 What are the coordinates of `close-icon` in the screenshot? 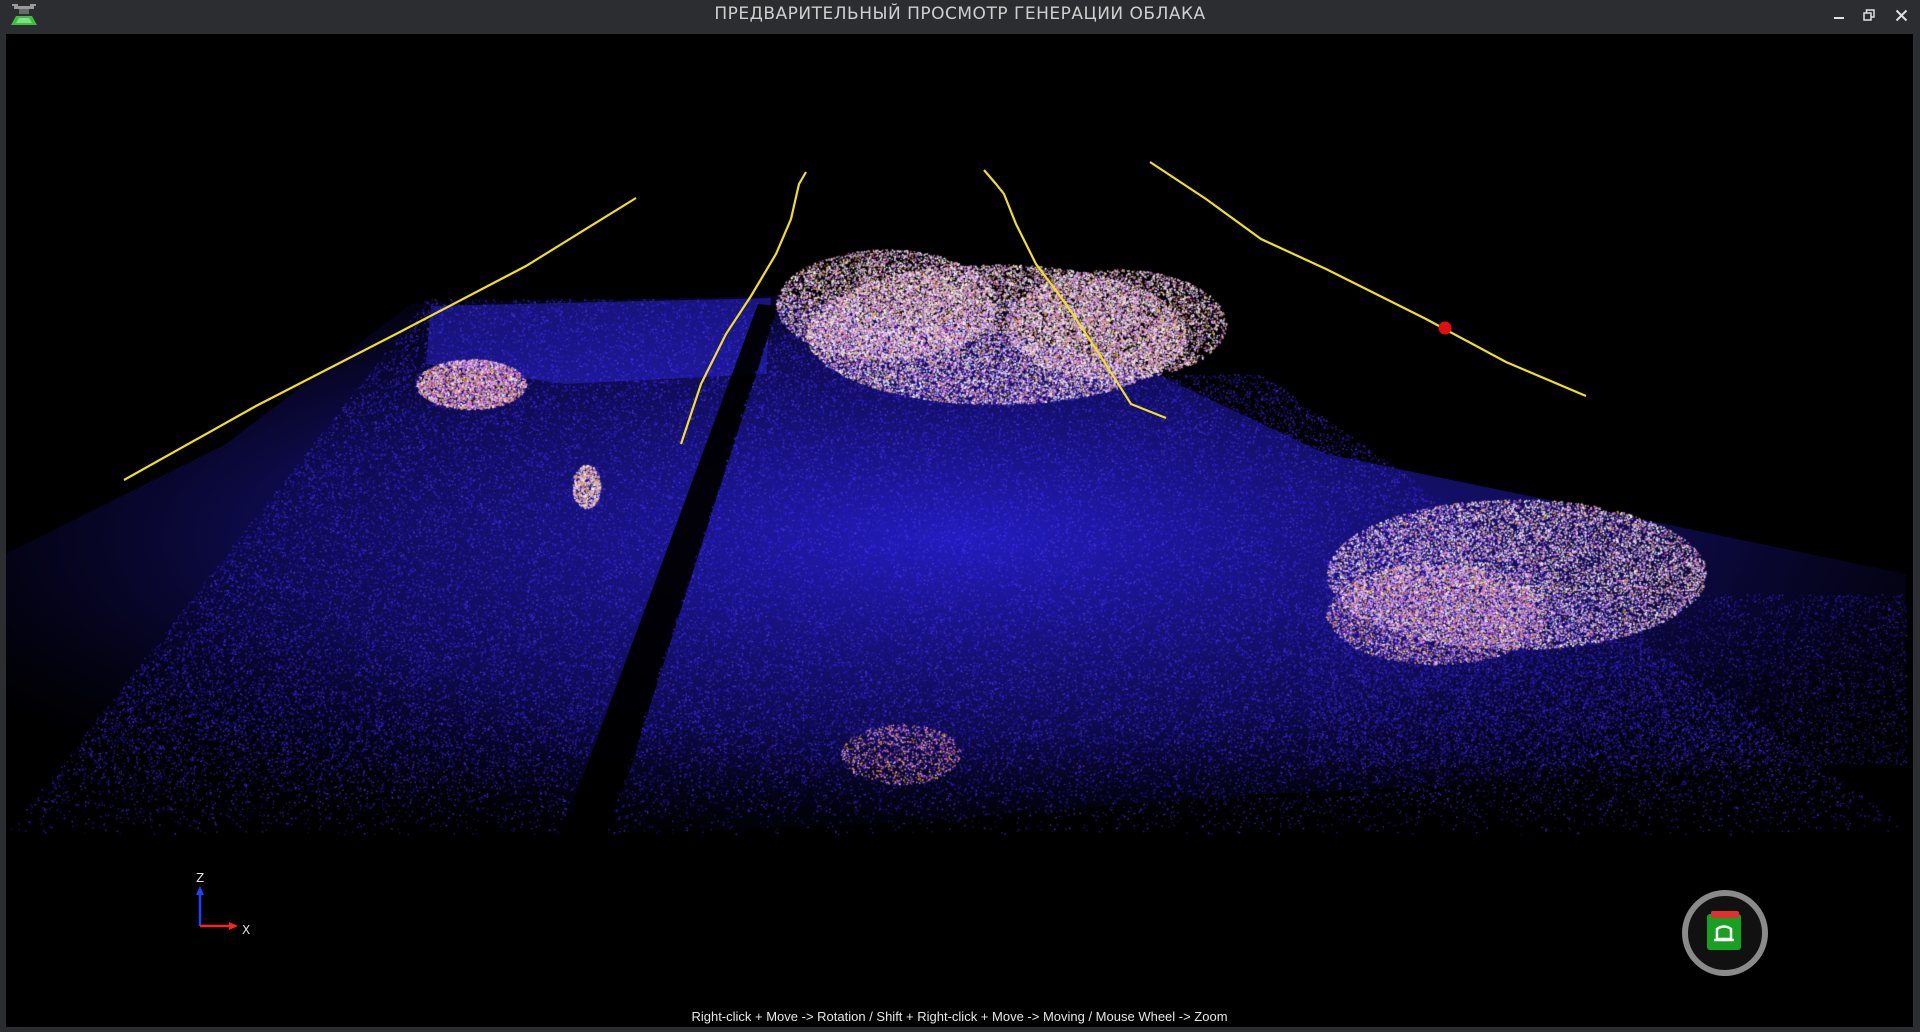 It's located at (1901, 15).